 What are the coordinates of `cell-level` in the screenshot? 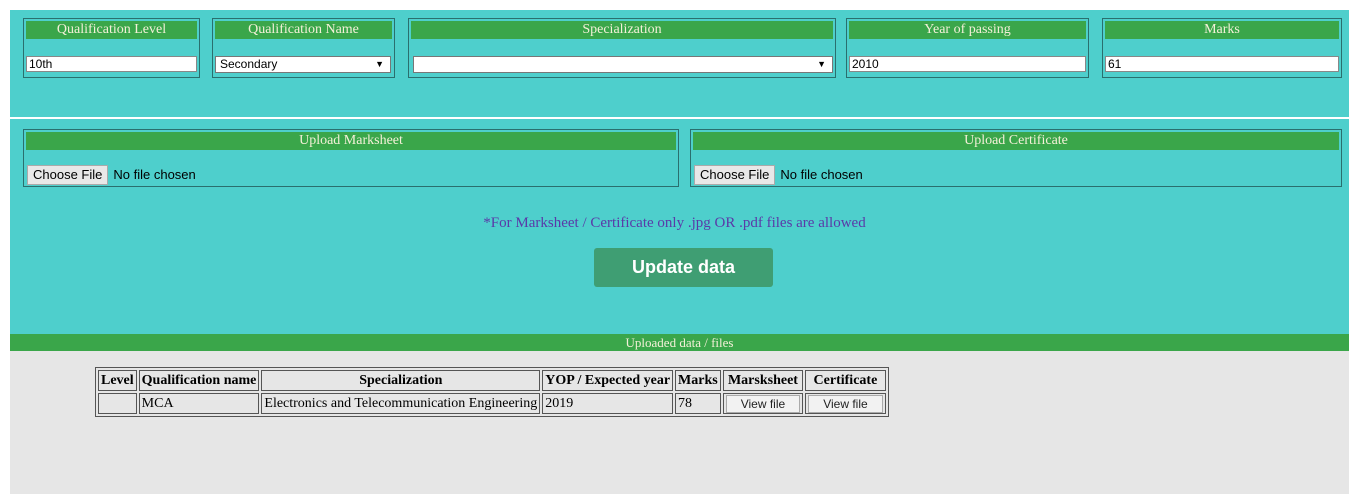 It's located at (117, 403).